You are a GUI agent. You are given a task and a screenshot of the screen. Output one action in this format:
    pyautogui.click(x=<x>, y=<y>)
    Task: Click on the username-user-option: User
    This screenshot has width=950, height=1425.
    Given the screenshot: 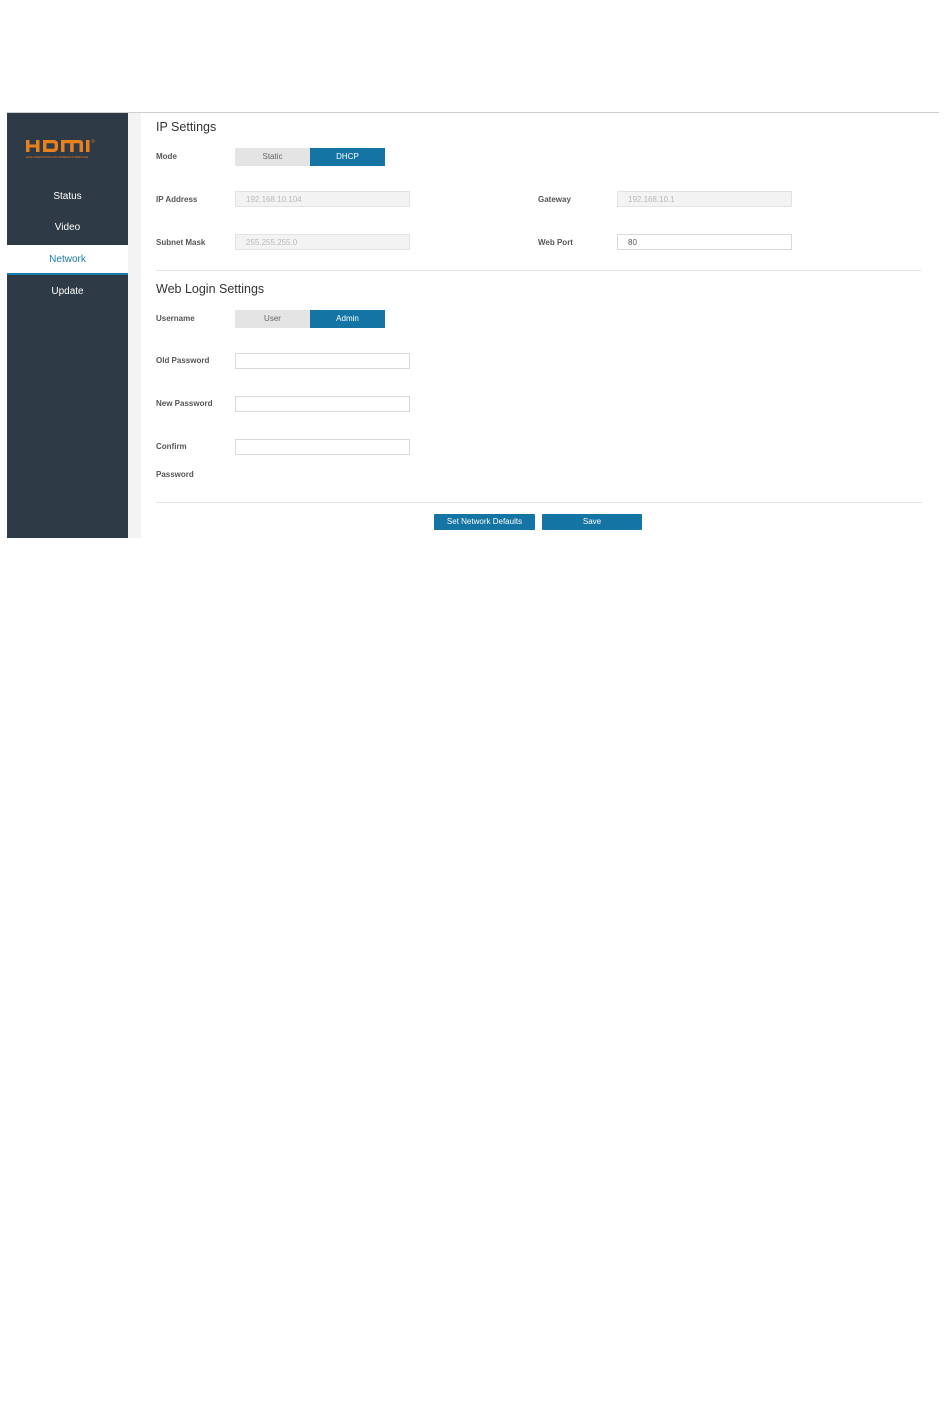 What is the action you would take?
    pyautogui.click(x=272, y=319)
    